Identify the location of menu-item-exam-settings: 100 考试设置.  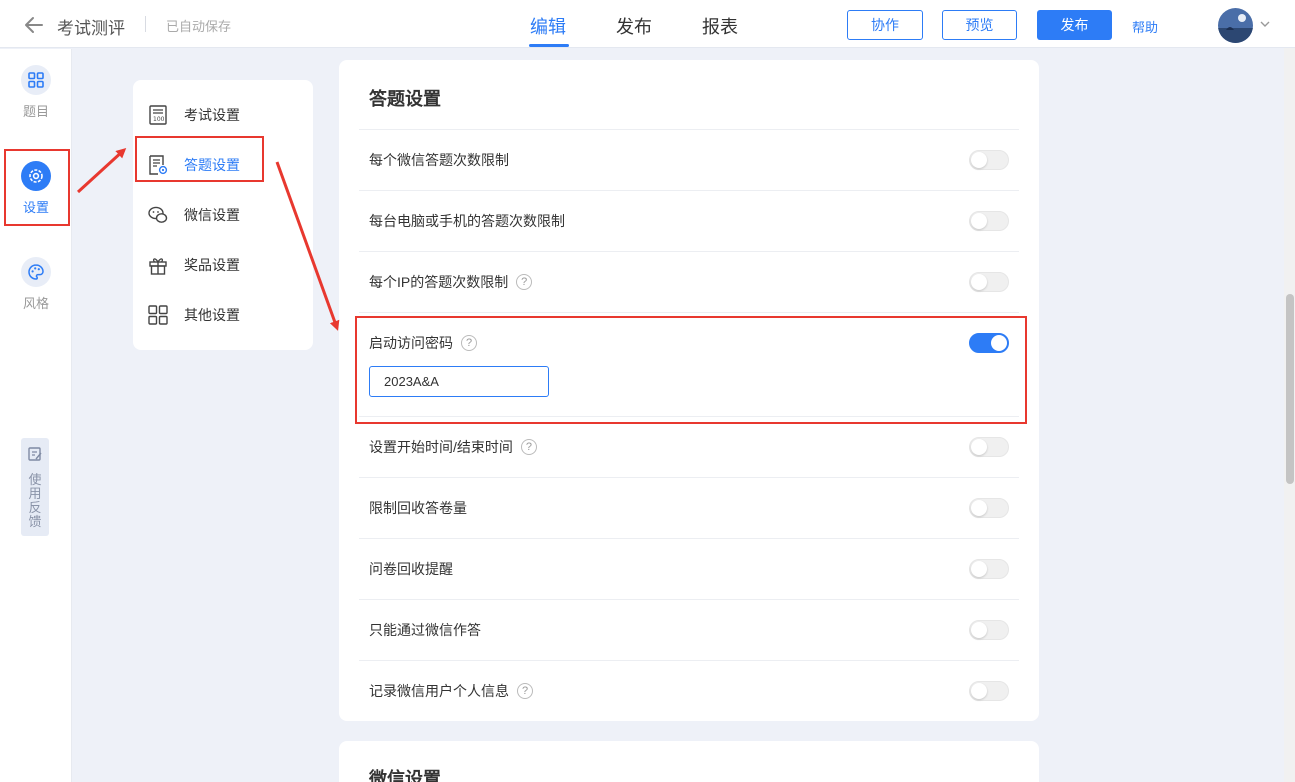
(223, 115).